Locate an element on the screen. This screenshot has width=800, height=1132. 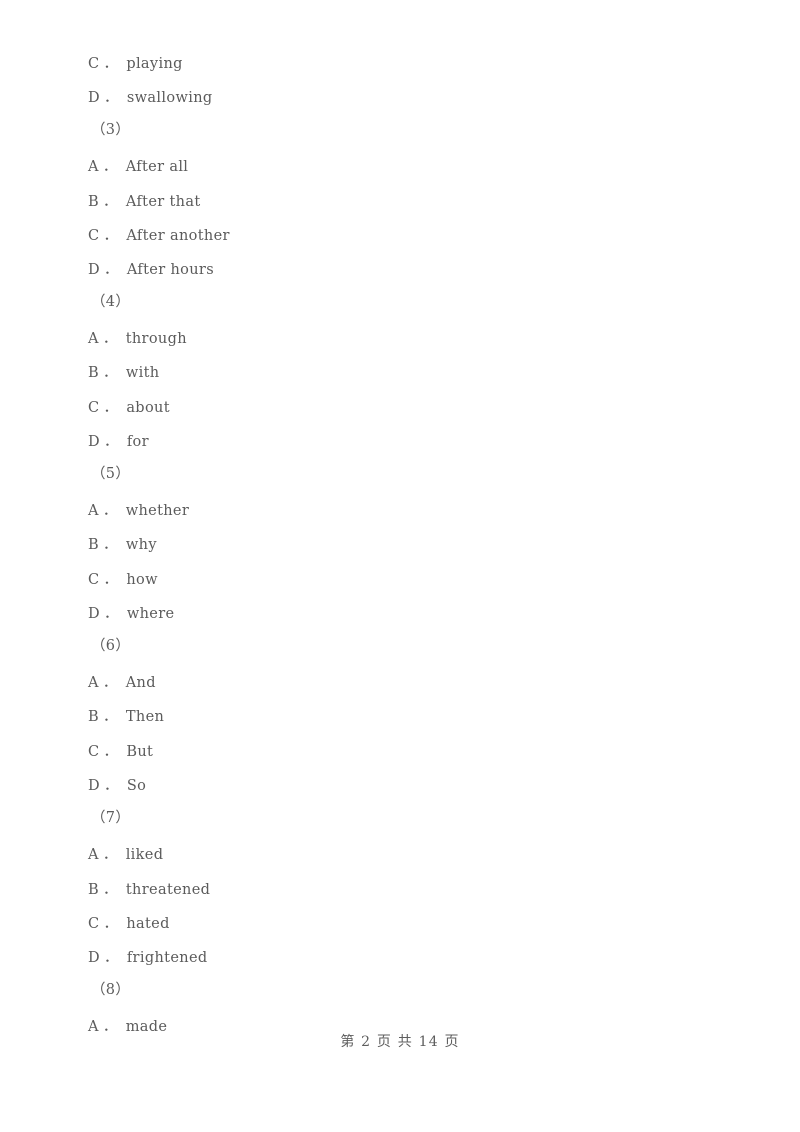
answer-option: B ． After that is located at coordinates (400, 202).